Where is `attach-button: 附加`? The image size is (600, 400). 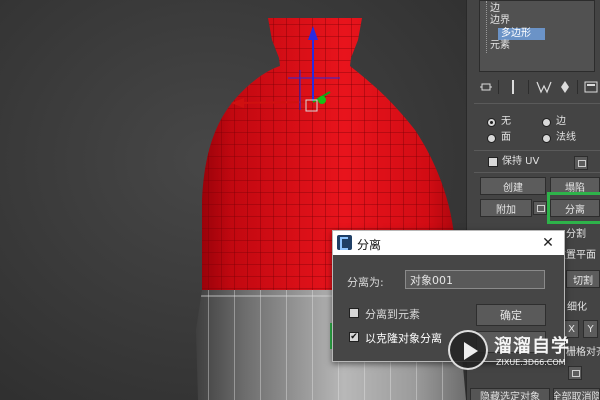
attach-button: 附加 is located at coordinates (506, 208).